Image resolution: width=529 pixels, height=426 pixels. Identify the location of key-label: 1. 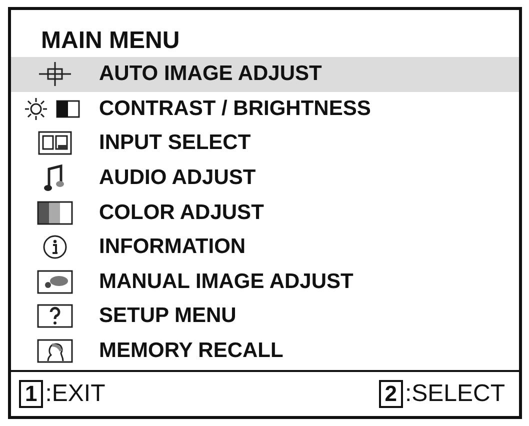
(31, 394).